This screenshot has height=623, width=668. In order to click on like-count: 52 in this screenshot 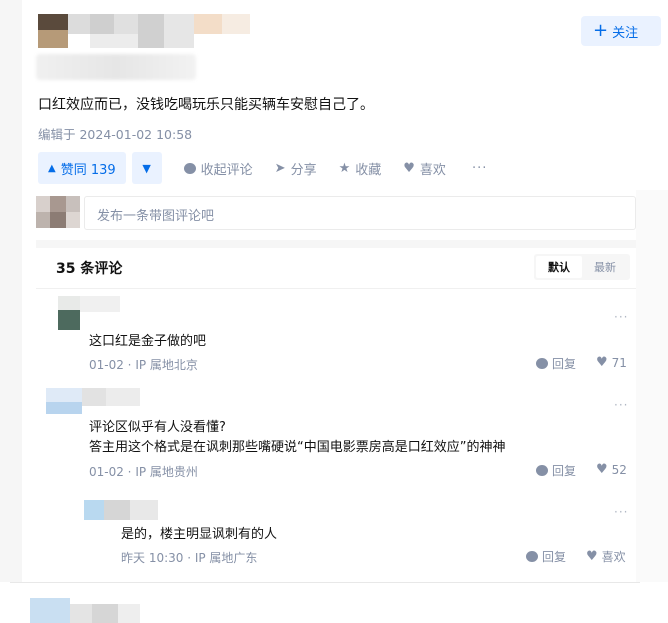, I will do `click(619, 469)`.